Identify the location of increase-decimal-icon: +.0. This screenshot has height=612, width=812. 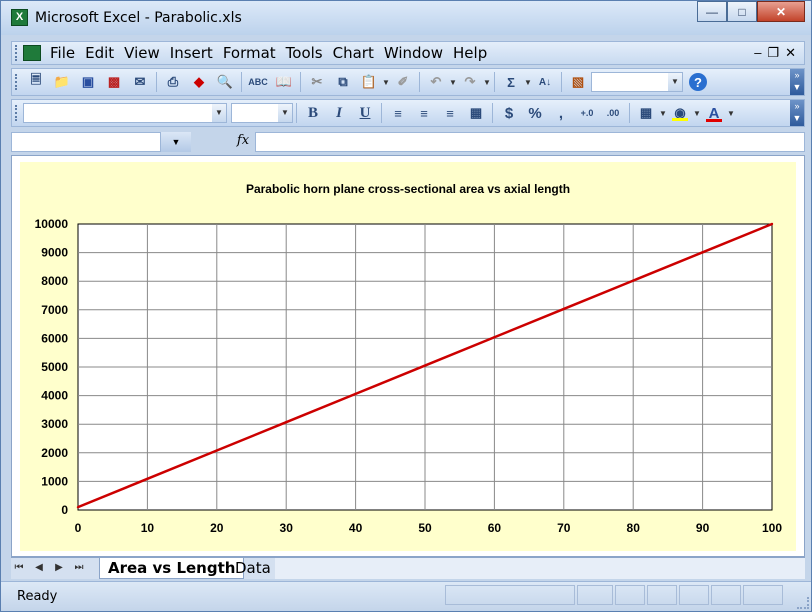
(587, 113).